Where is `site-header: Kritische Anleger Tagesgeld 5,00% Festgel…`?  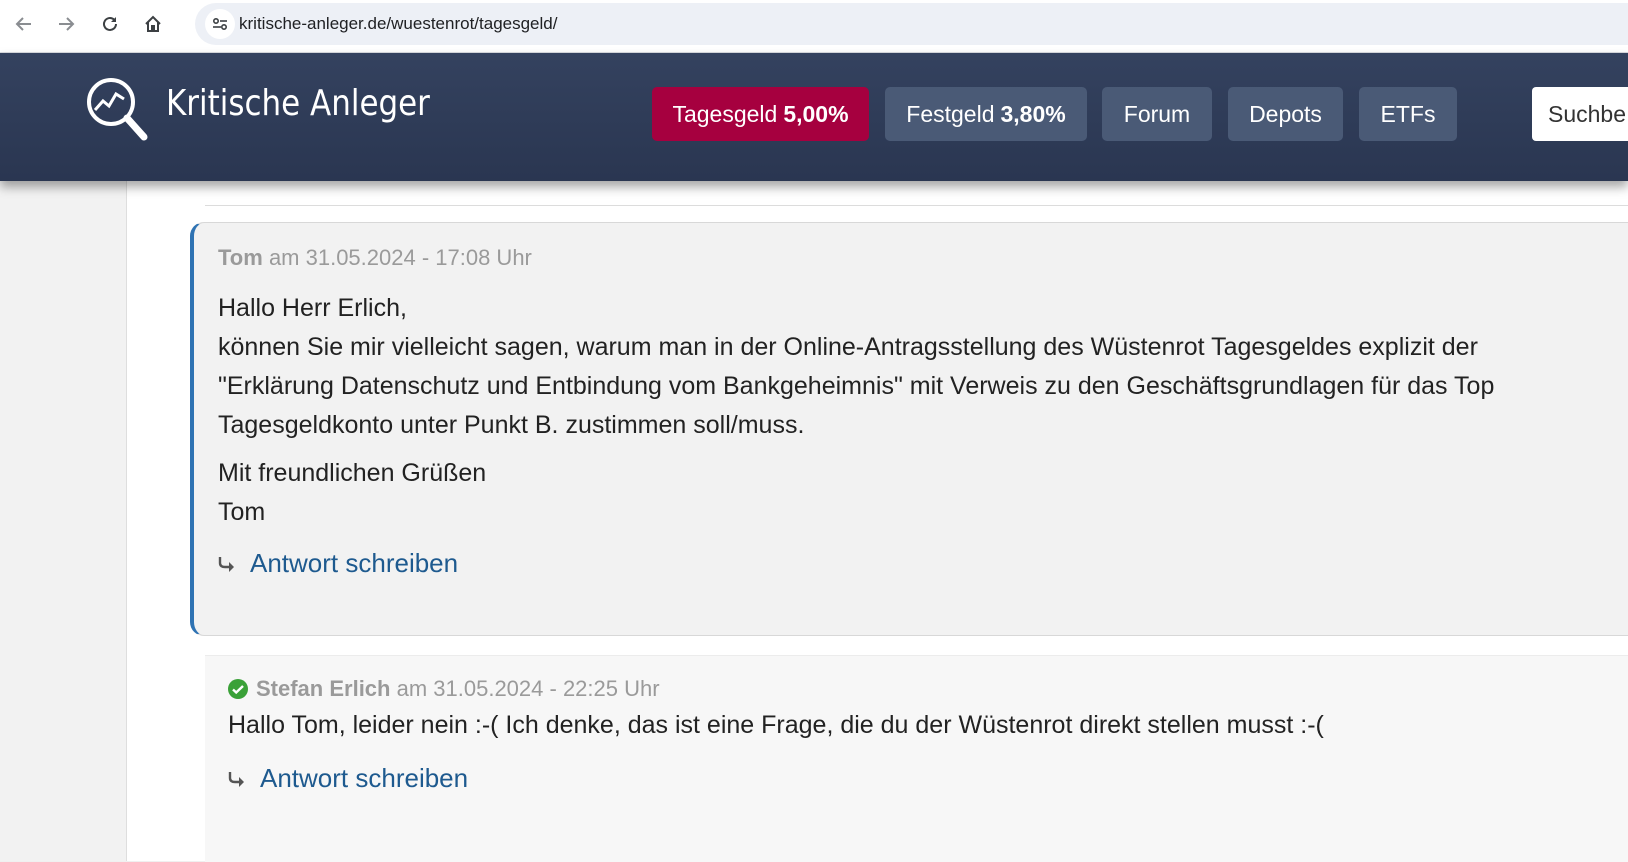
site-header: Kritische Anleger Tagesgeld 5,00% Festgel… is located at coordinates (814, 117).